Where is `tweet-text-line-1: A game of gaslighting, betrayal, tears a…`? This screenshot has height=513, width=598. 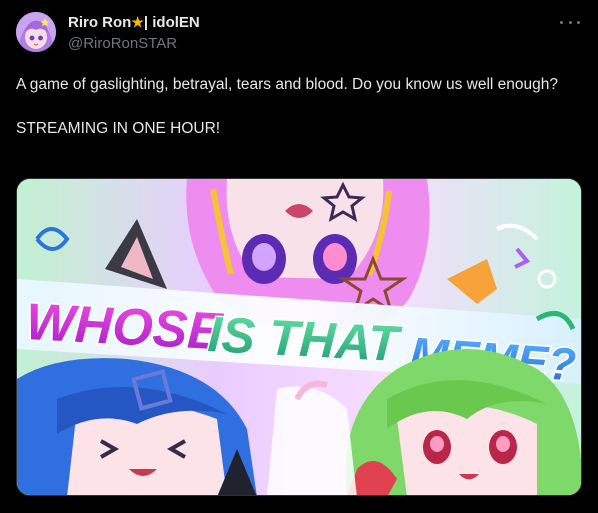
tweet-text-line-1: A game of gaslighting, betrayal, tears a… is located at coordinates (287, 84).